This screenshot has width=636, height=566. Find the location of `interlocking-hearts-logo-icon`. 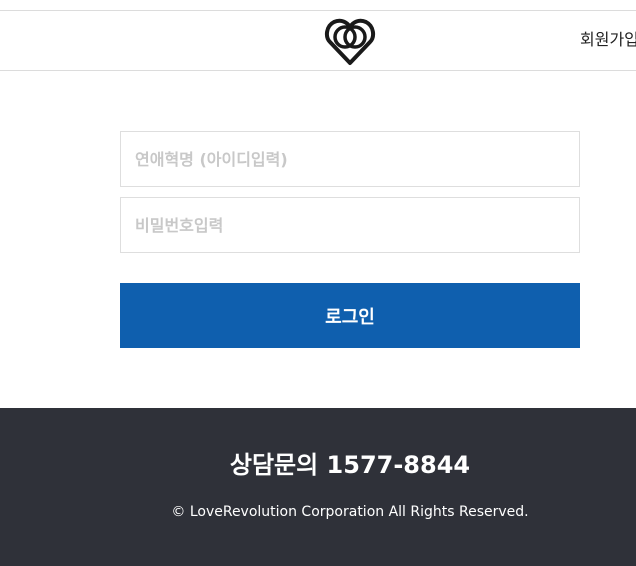

interlocking-hearts-logo-icon is located at coordinates (350, 41).